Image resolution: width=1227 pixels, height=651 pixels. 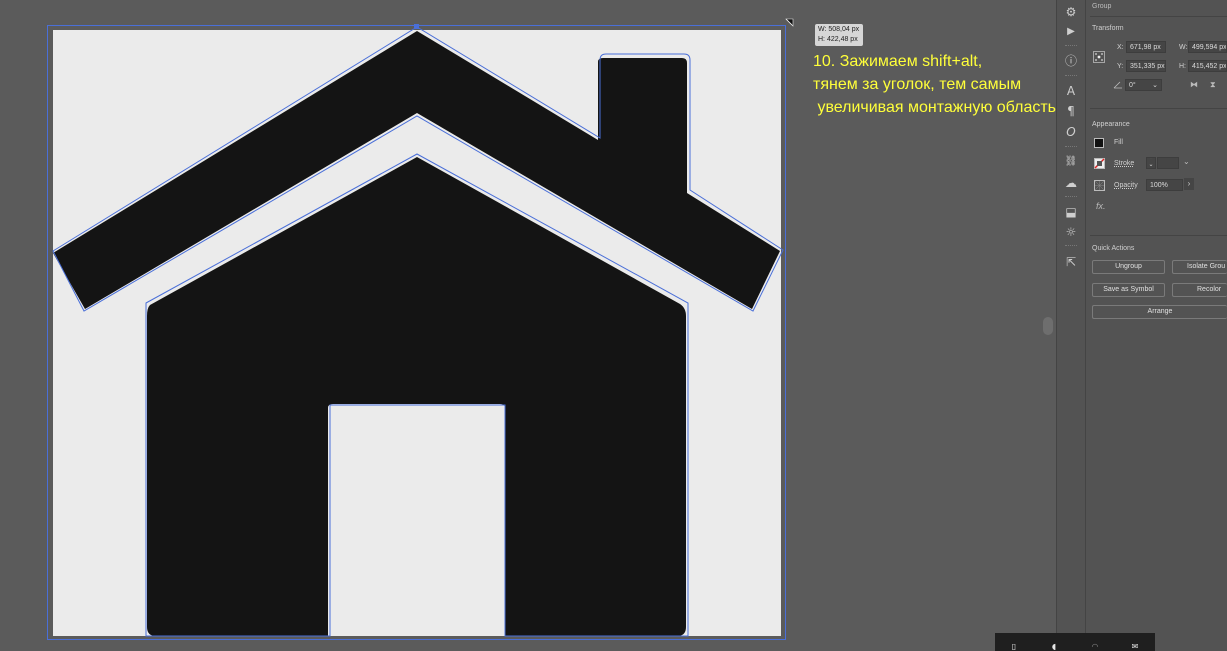 I want to click on x-field: 671,98 px, so click(x=1146, y=47).